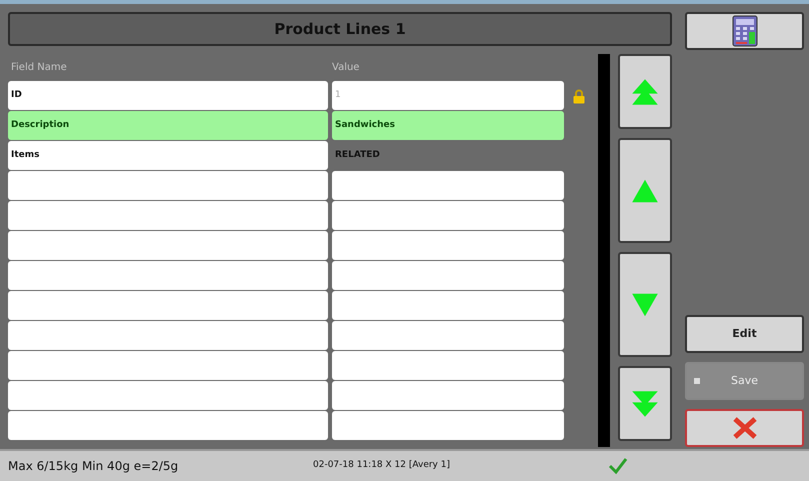 This screenshot has width=809, height=481. I want to click on scroll-up-button, so click(645, 190).